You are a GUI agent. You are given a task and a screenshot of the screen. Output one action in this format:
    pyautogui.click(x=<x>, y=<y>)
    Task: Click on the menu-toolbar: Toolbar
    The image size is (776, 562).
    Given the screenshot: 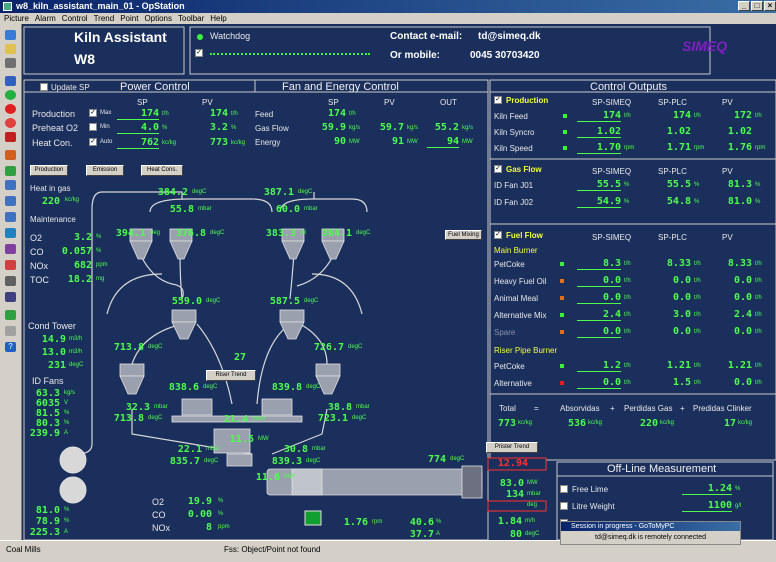 What is the action you would take?
    pyautogui.click(x=191, y=18)
    